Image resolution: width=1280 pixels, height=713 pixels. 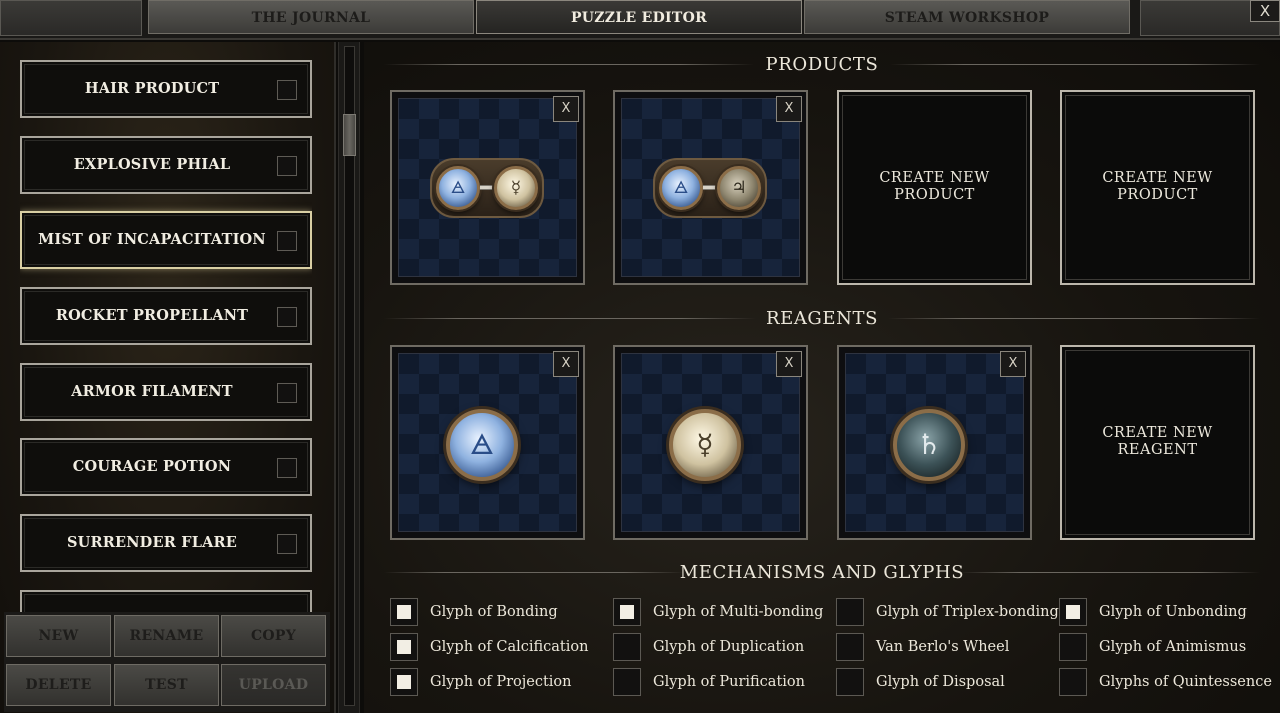 I want to click on mechanisms-section-header: MECHANISMS AND GLYPHS, so click(x=822, y=573).